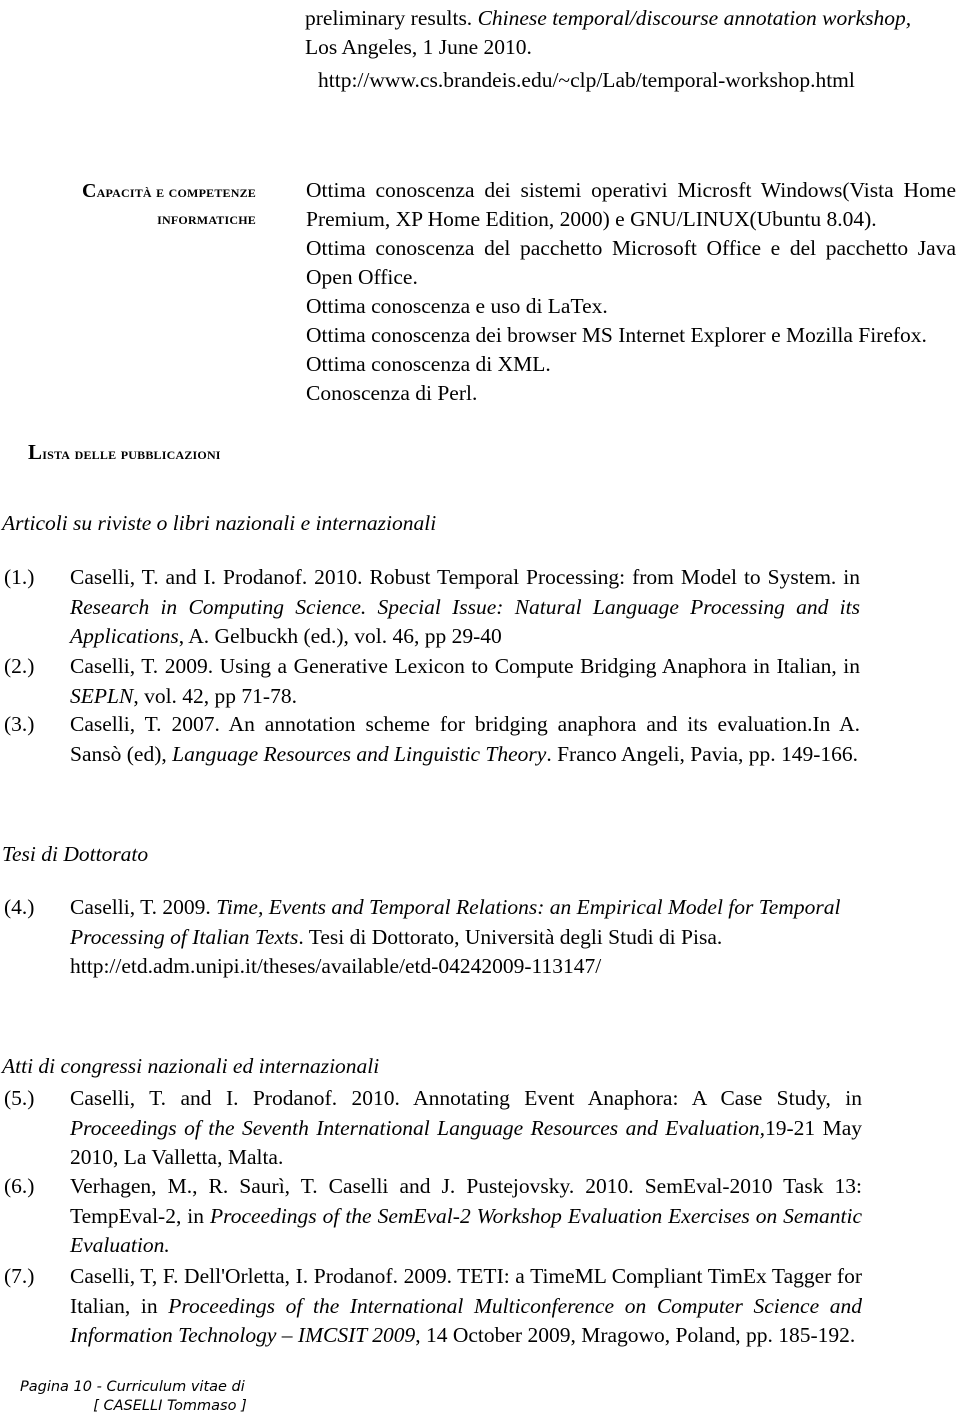 This screenshot has height=1419, width=960. I want to click on footer-line-1: Pagina 10 - Curriculum vitae di, so click(132, 1387).